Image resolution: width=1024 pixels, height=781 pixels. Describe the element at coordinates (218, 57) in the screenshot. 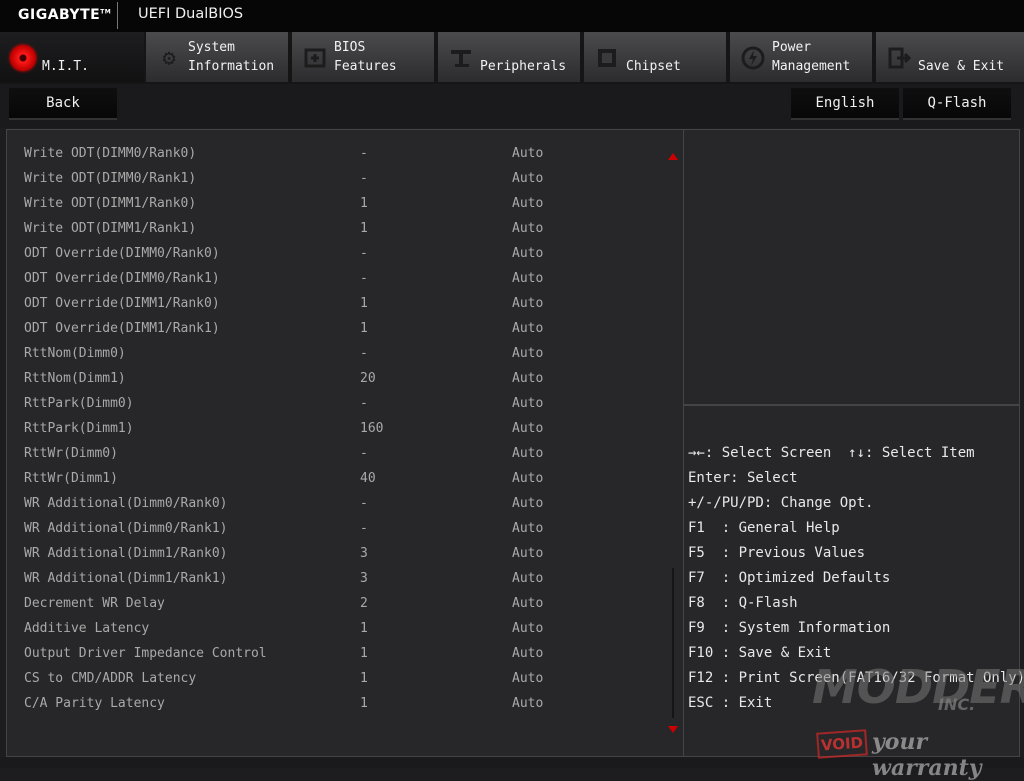

I see `tab-system-information: ⚙ System Information` at that location.